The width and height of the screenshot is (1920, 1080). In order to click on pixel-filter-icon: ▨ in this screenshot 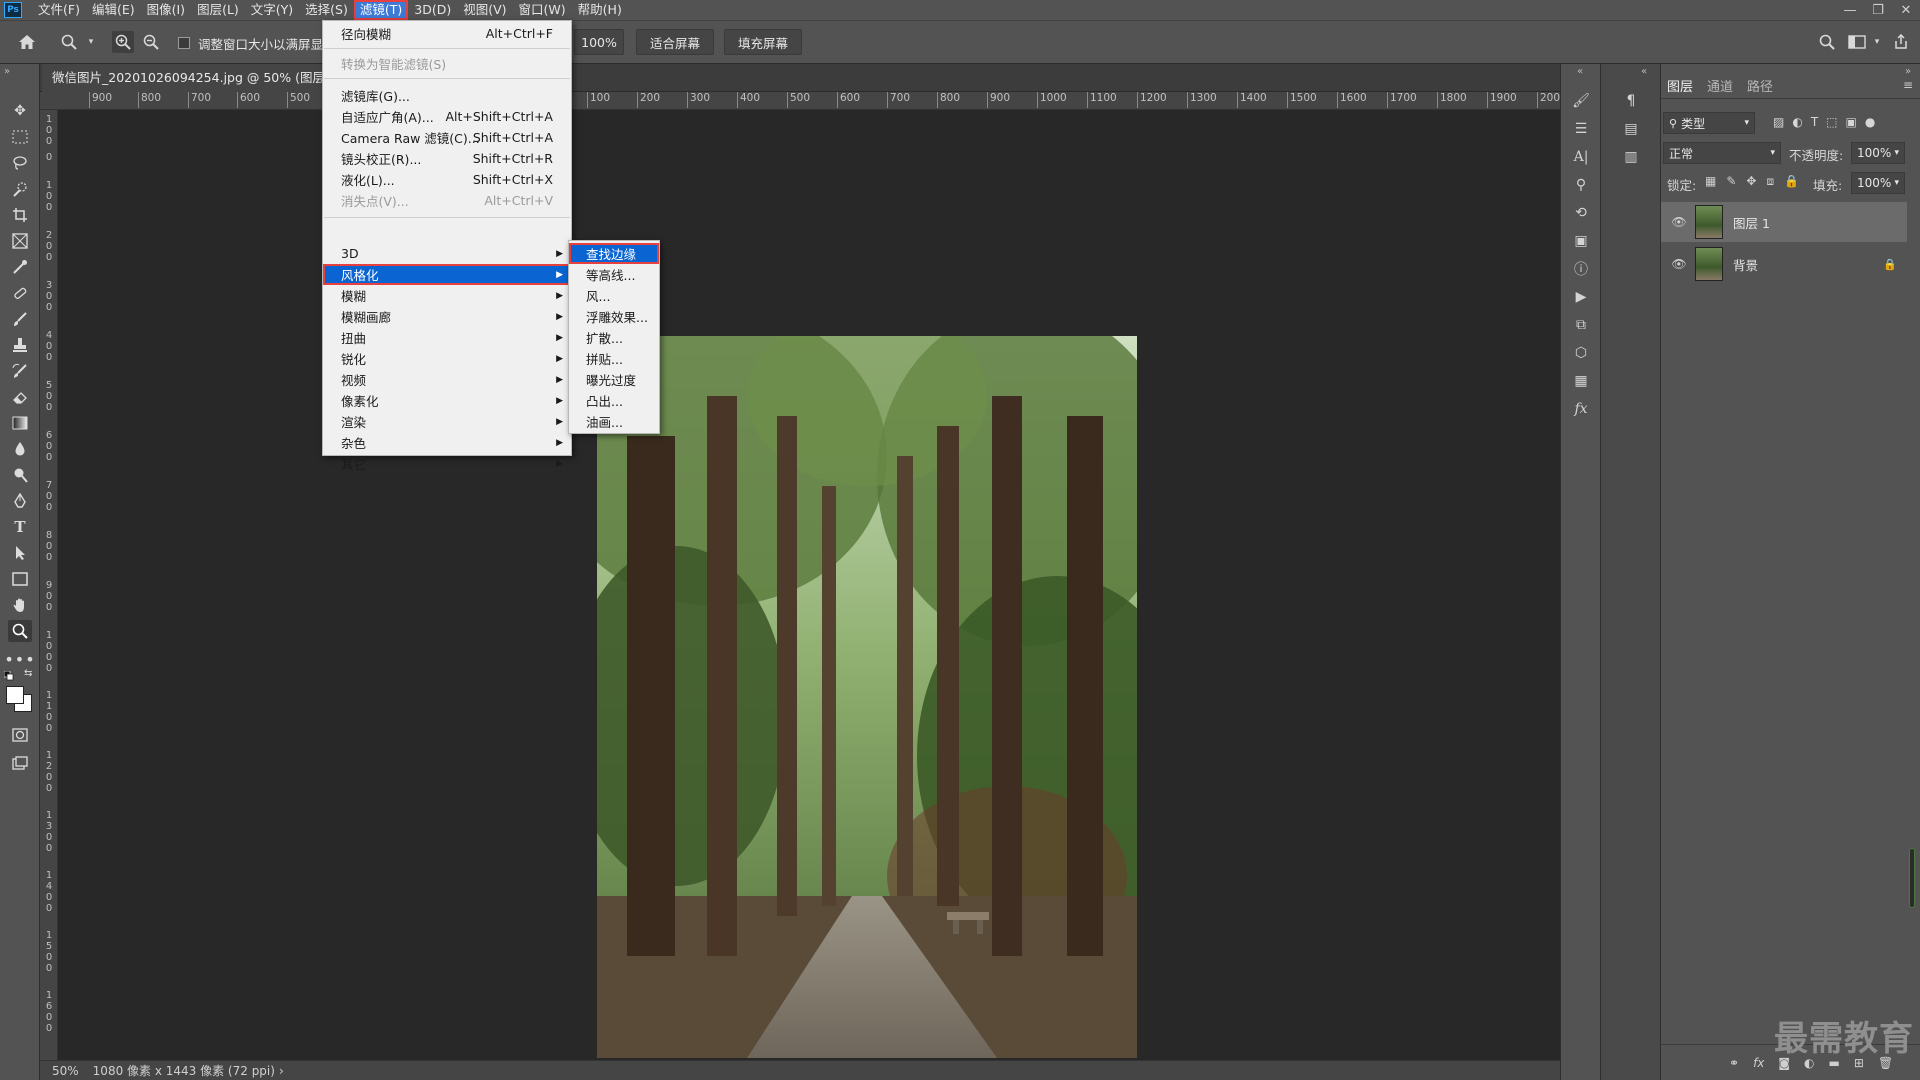, I will do `click(1778, 122)`.